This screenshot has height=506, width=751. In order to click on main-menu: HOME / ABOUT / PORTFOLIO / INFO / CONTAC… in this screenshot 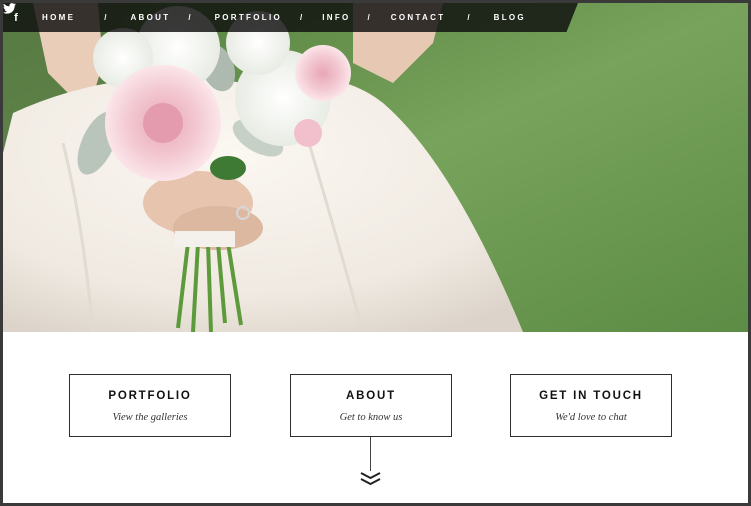, I will do `click(284, 17)`.